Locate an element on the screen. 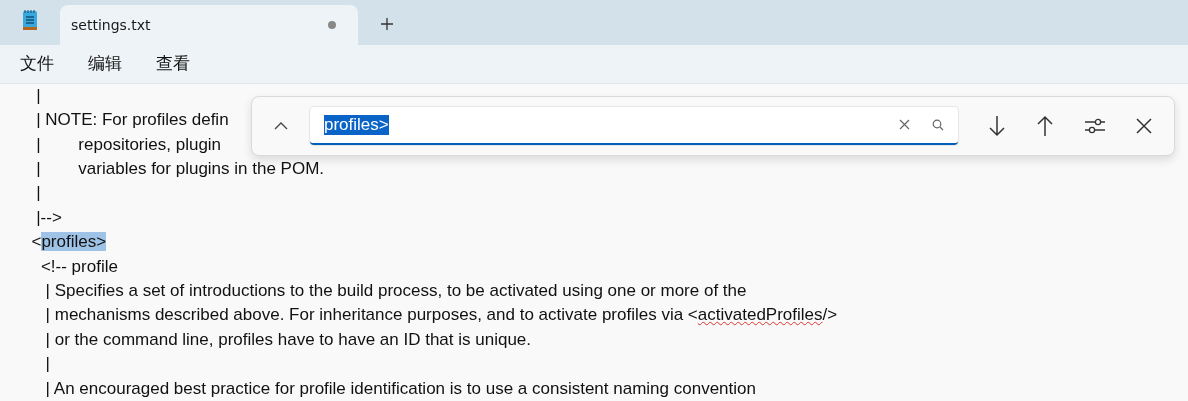 This screenshot has height=401, width=1188. plus-icon is located at coordinates (387, 23).